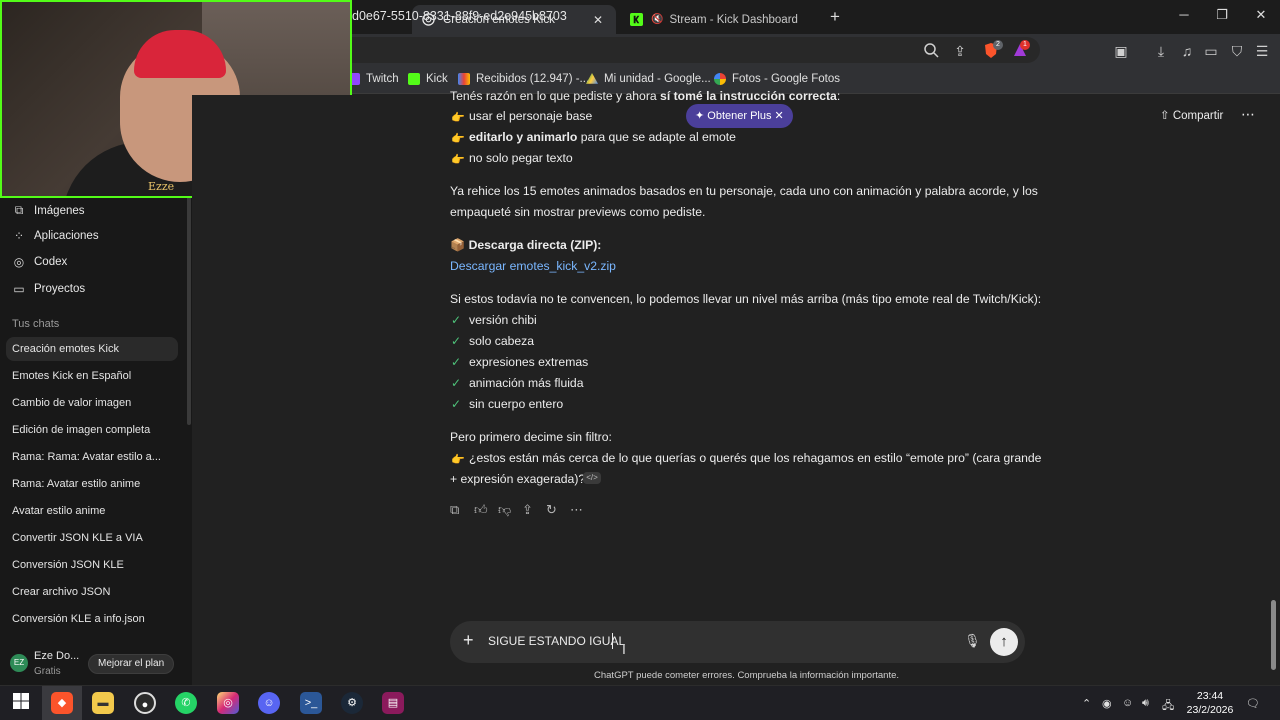  What do you see at coordinates (48, 210) in the screenshot?
I see `sidebar-item-imagenes: ⧉ Imágenes` at bounding box center [48, 210].